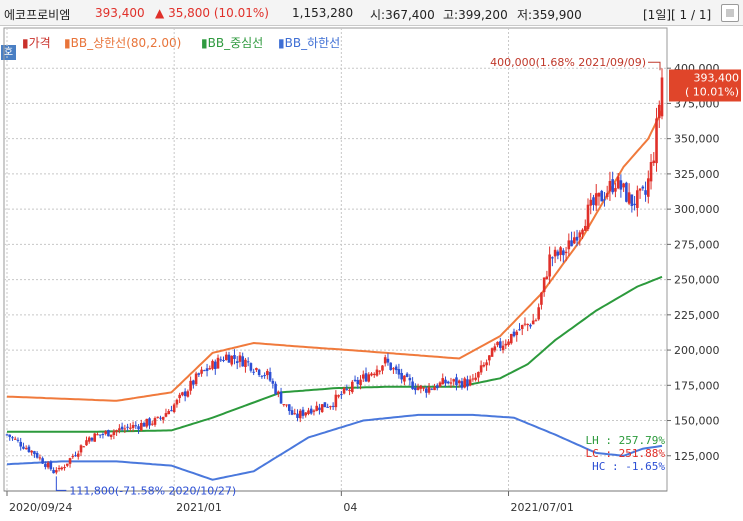 The height and width of the screenshot is (521, 743). Describe the element at coordinates (730, 13) in the screenshot. I see `settings-icon` at that location.